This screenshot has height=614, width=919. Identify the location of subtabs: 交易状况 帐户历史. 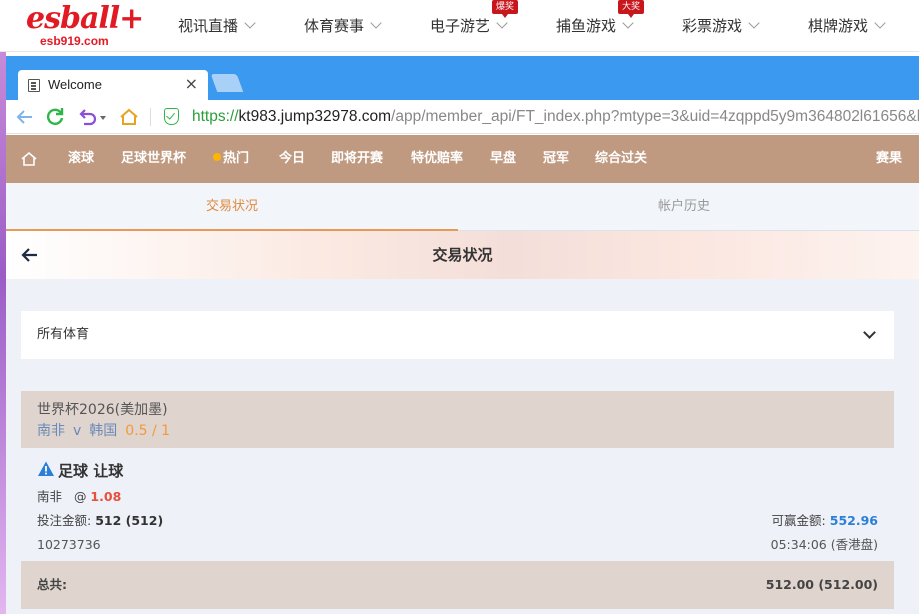
(462, 207).